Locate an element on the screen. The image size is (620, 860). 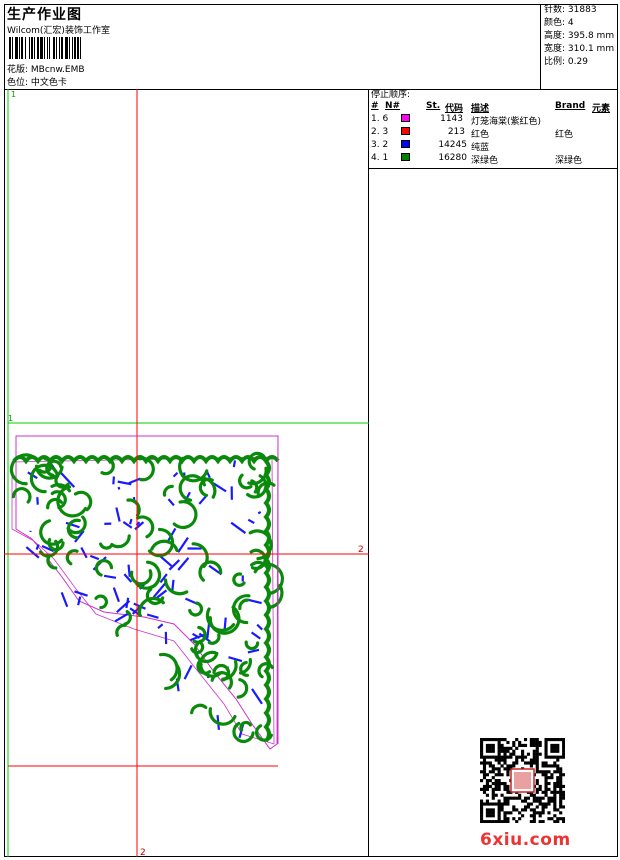
col-desc: 描述 is located at coordinates (480, 109).